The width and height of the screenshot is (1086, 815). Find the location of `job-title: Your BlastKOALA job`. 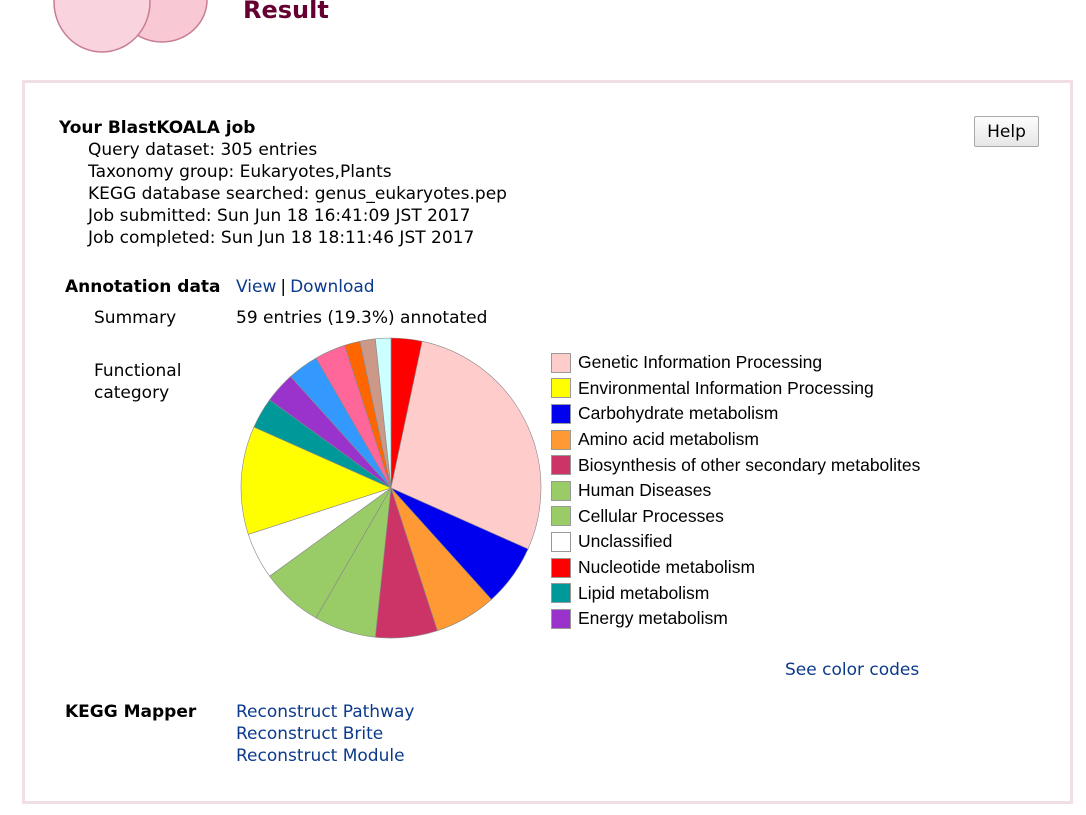

job-title: Your BlastKOALA job is located at coordinates (157, 128).